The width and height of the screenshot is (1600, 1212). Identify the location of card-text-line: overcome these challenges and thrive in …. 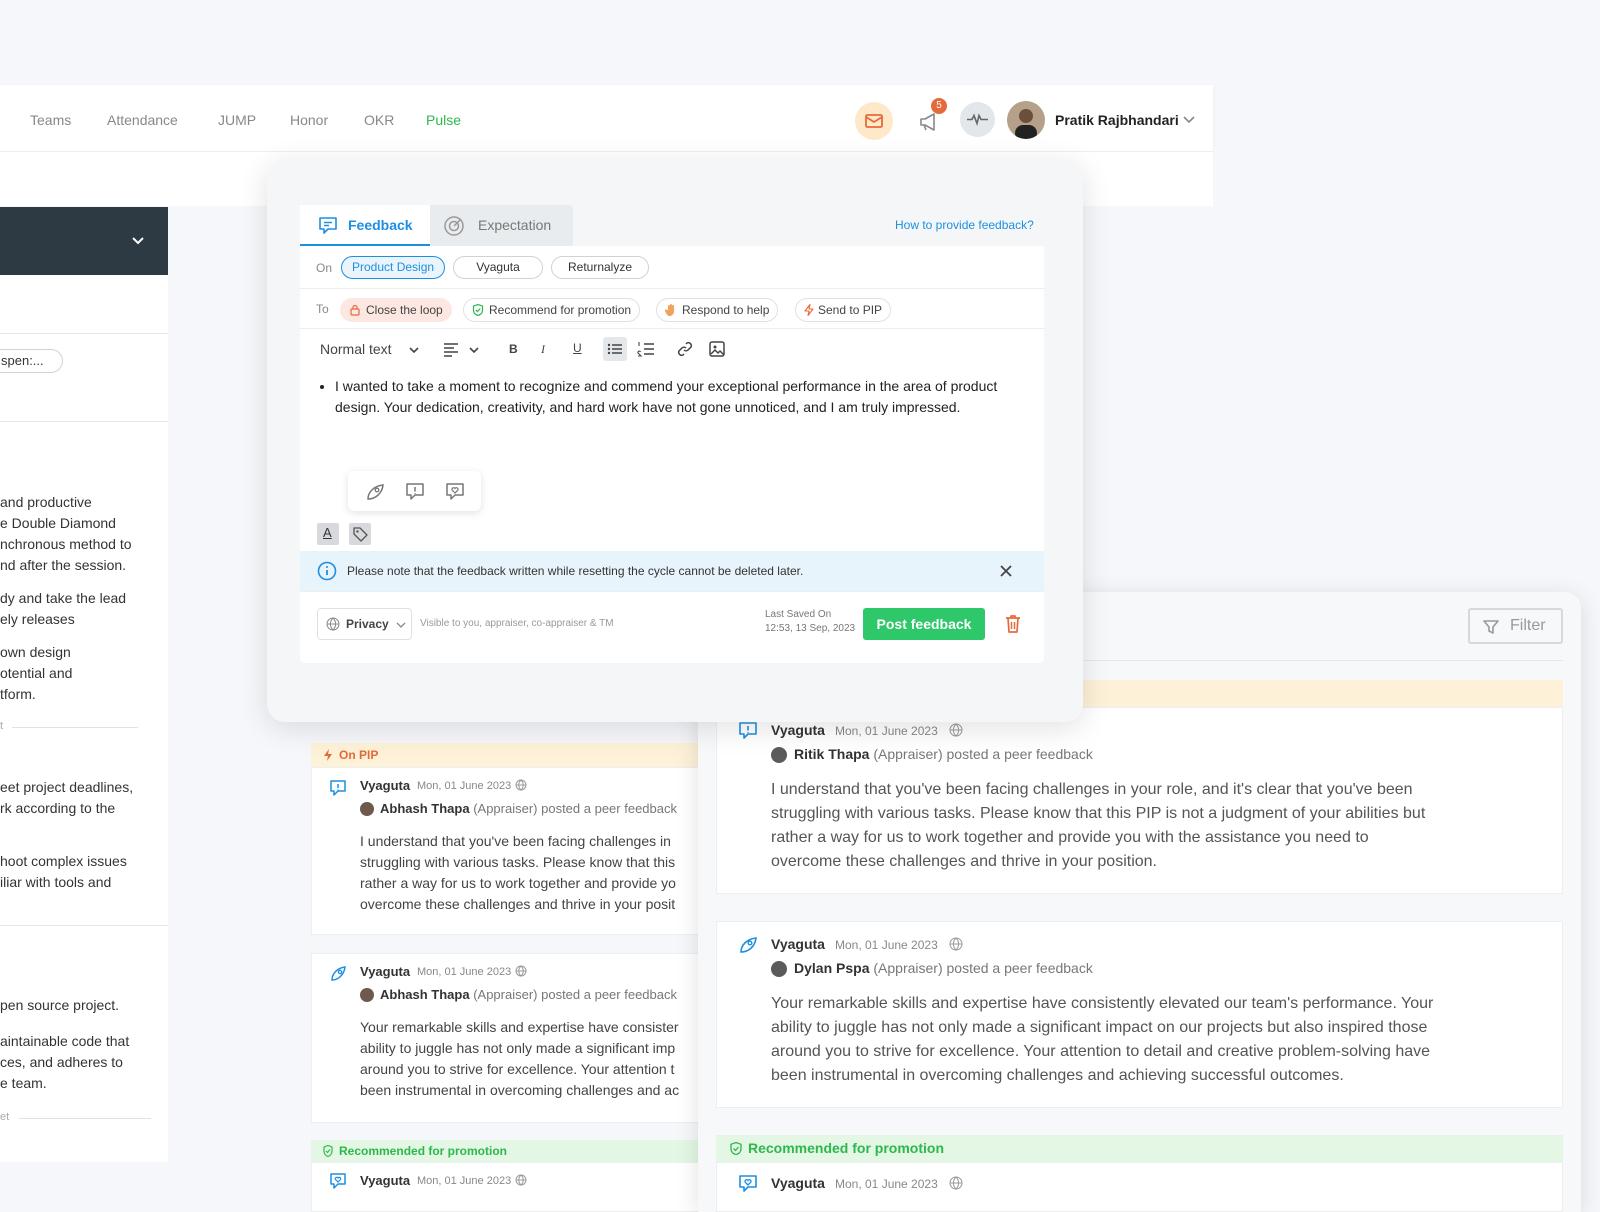
(518, 904).